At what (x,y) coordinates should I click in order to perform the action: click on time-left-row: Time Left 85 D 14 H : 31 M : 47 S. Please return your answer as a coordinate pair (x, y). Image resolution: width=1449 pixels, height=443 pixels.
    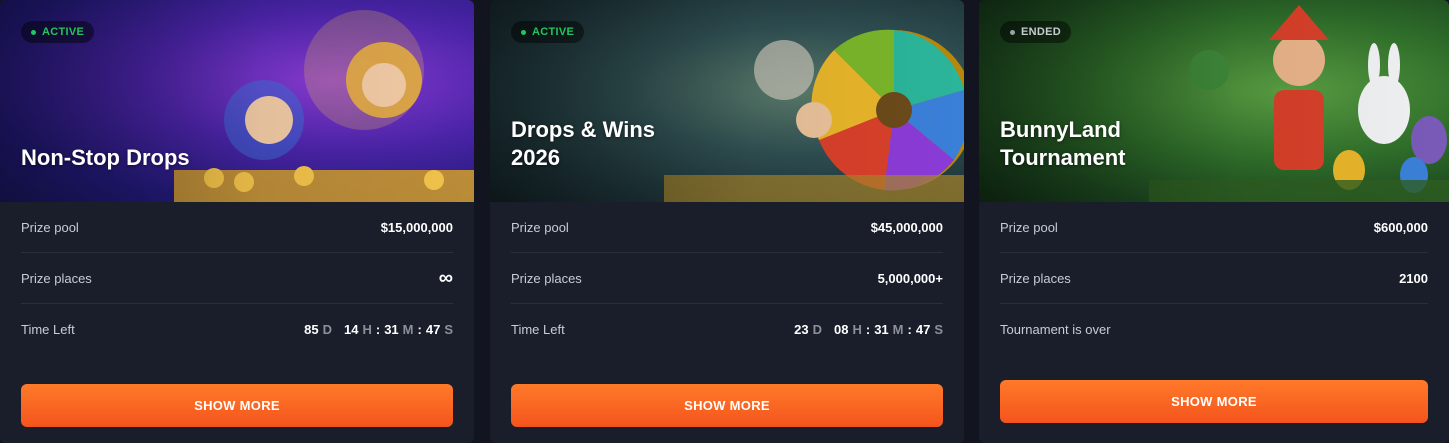
    Looking at the image, I should click on (237, 329).